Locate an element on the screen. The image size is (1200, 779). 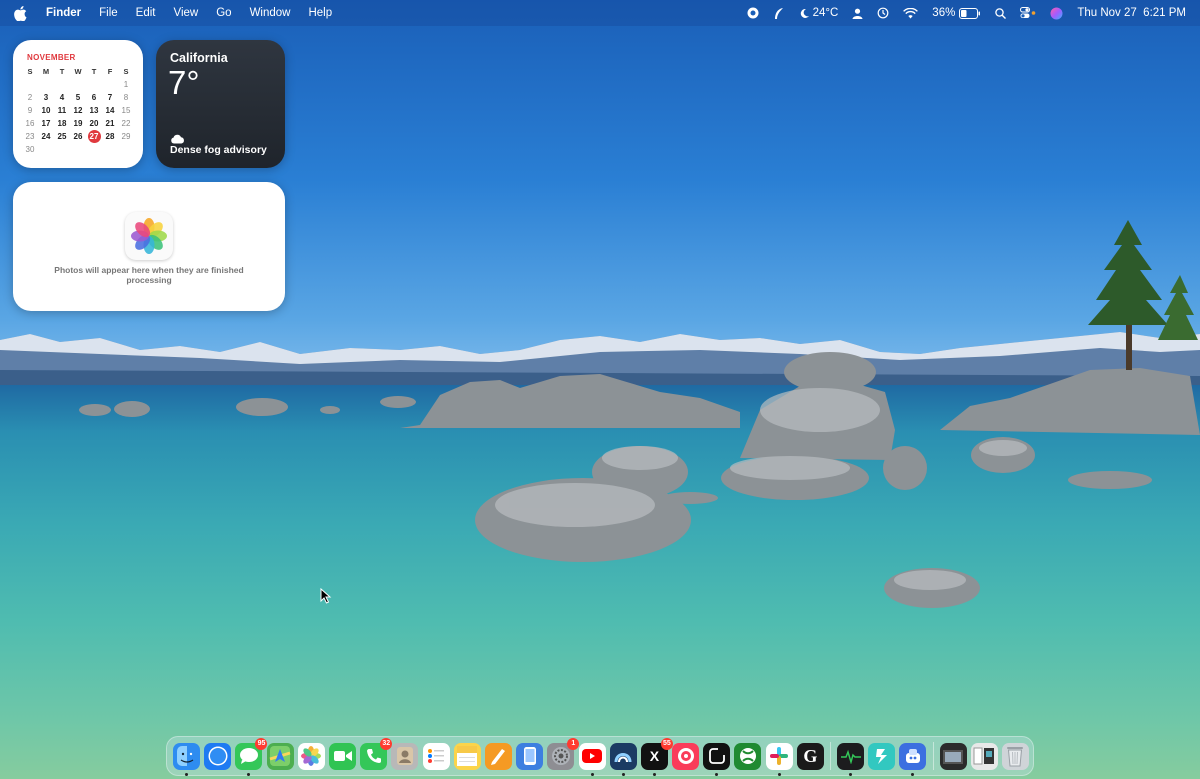
dock-badge: 1 is located at coordinates (573, 743).